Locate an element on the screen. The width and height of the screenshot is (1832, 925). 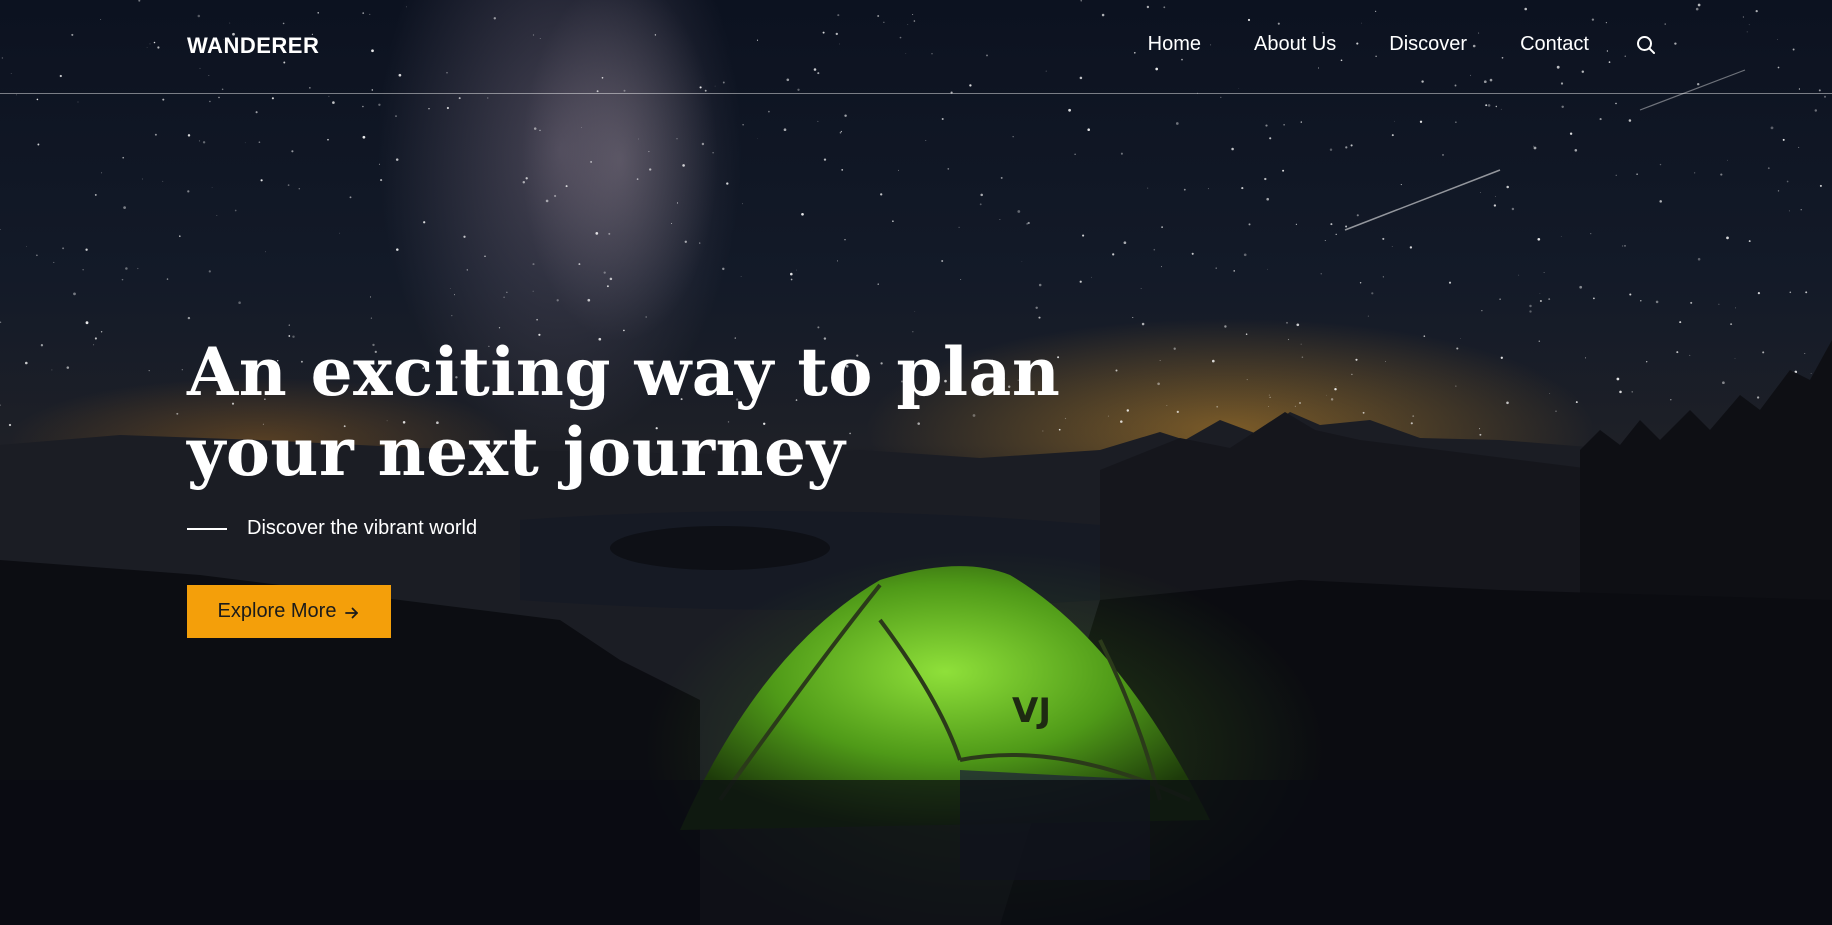
site-header: WANDERER Home About Us Discover Contact is located at coordinates (916, 47).